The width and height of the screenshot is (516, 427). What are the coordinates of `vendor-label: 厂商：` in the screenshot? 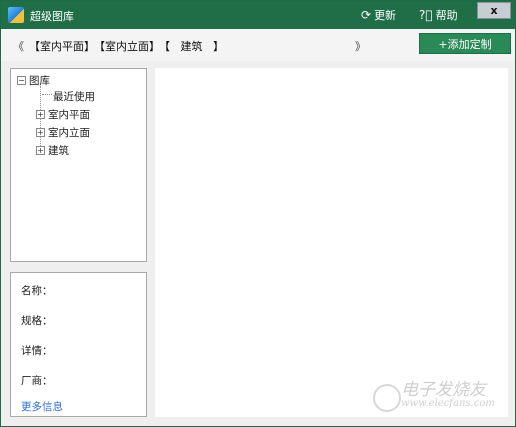 It's located at (37, 381).